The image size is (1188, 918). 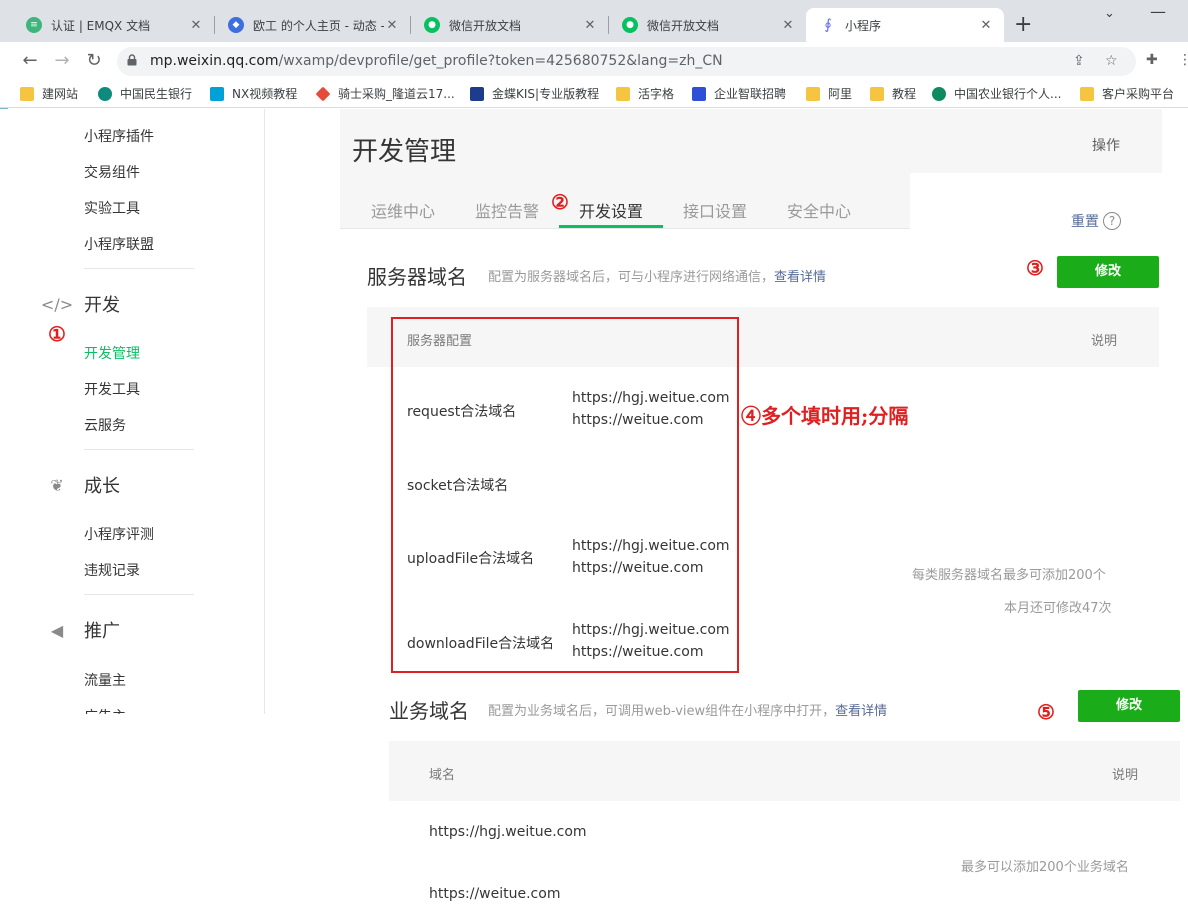 I want to click on sidebar-item-traffic: 流量主, so click(x=105, y=680).